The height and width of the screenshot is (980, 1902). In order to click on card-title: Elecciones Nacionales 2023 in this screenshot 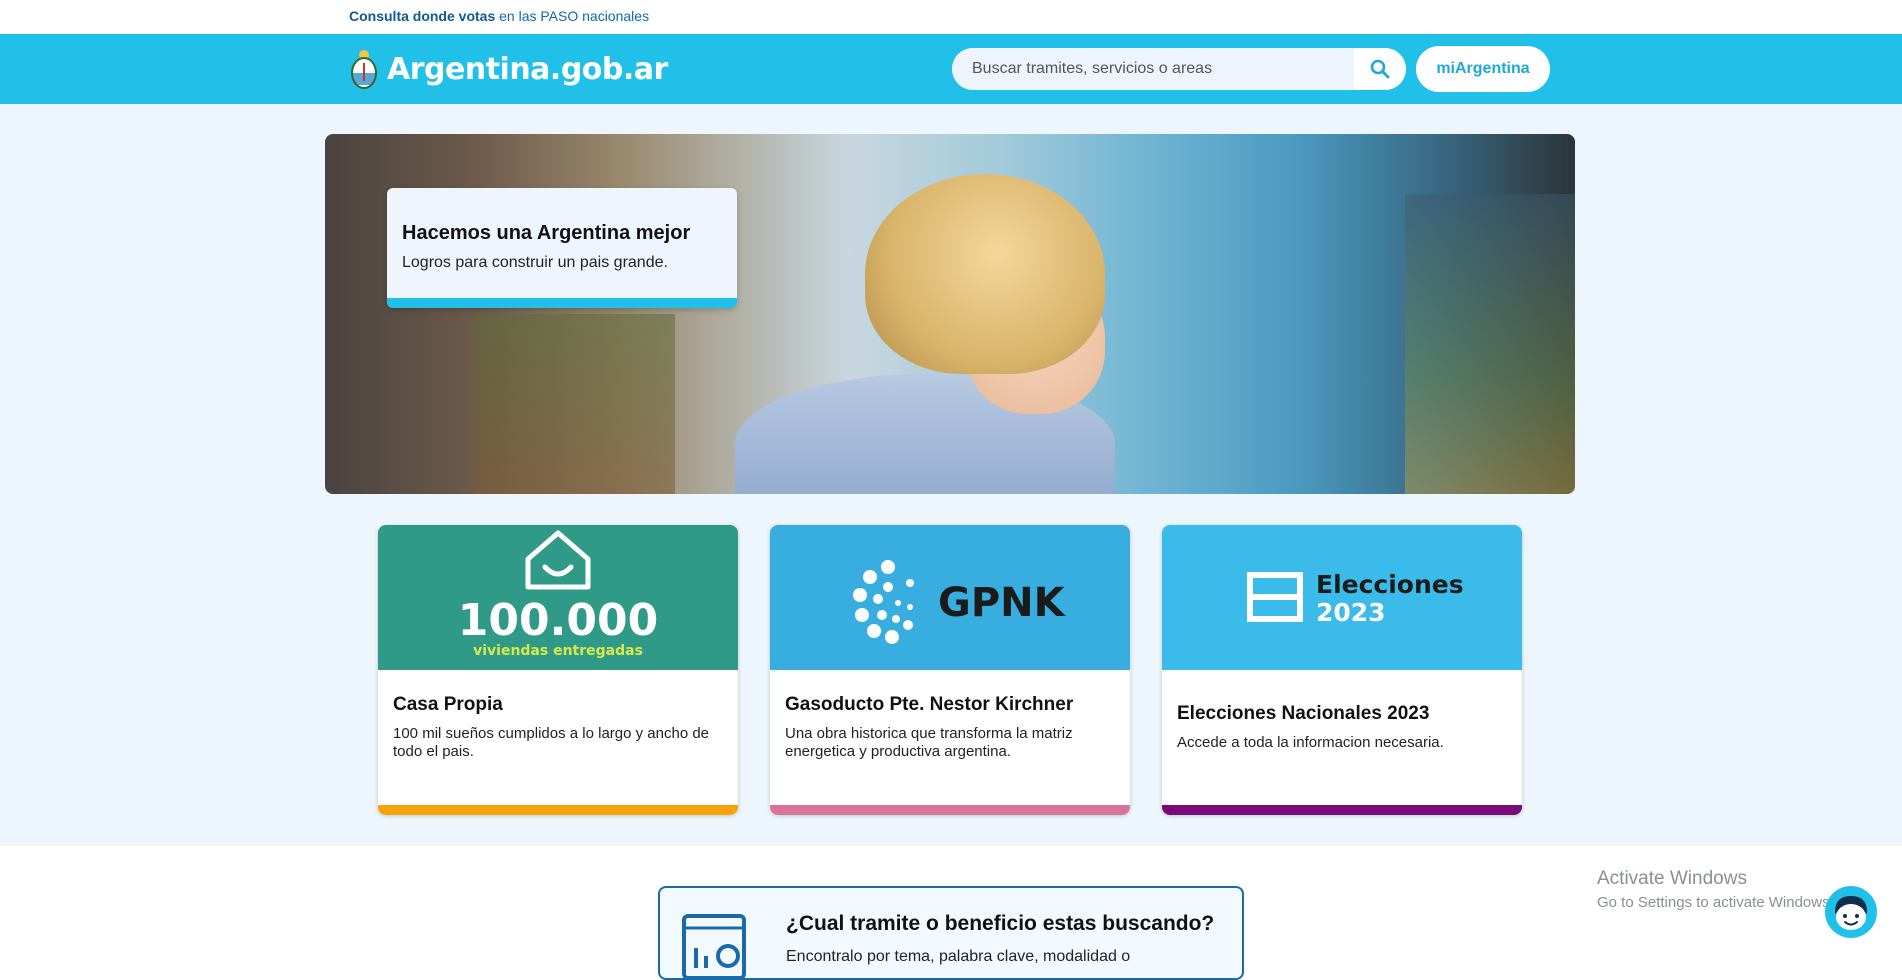, I will do `click(1303, 713)`.